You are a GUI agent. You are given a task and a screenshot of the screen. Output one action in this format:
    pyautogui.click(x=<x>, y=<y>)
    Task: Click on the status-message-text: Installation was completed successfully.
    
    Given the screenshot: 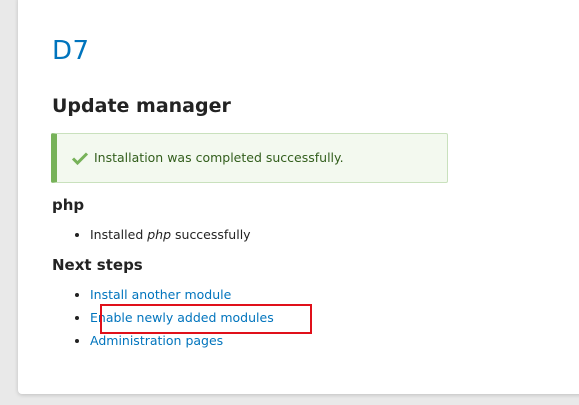 What is the action you would take?
    pyautogui.click(x=219, y=157)
    